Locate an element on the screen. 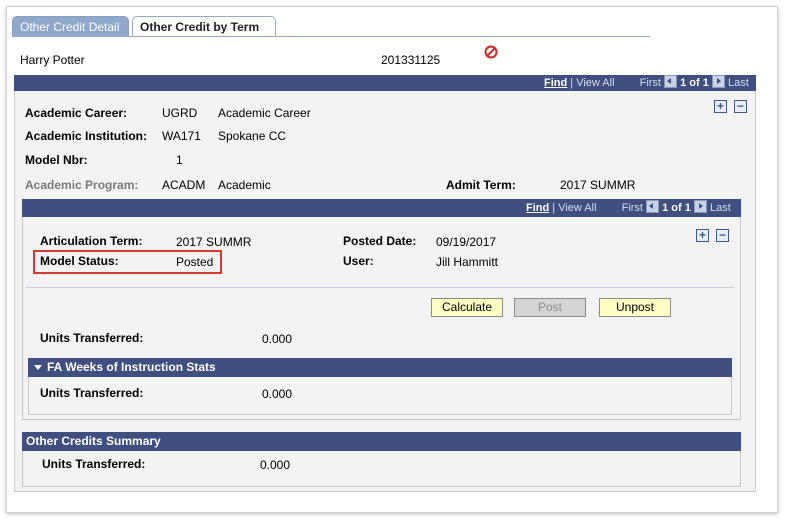 Image resolution: width=786 pixels, height=520 pixels. academic-program-desc: Academic is located at coordinates (244, 185).